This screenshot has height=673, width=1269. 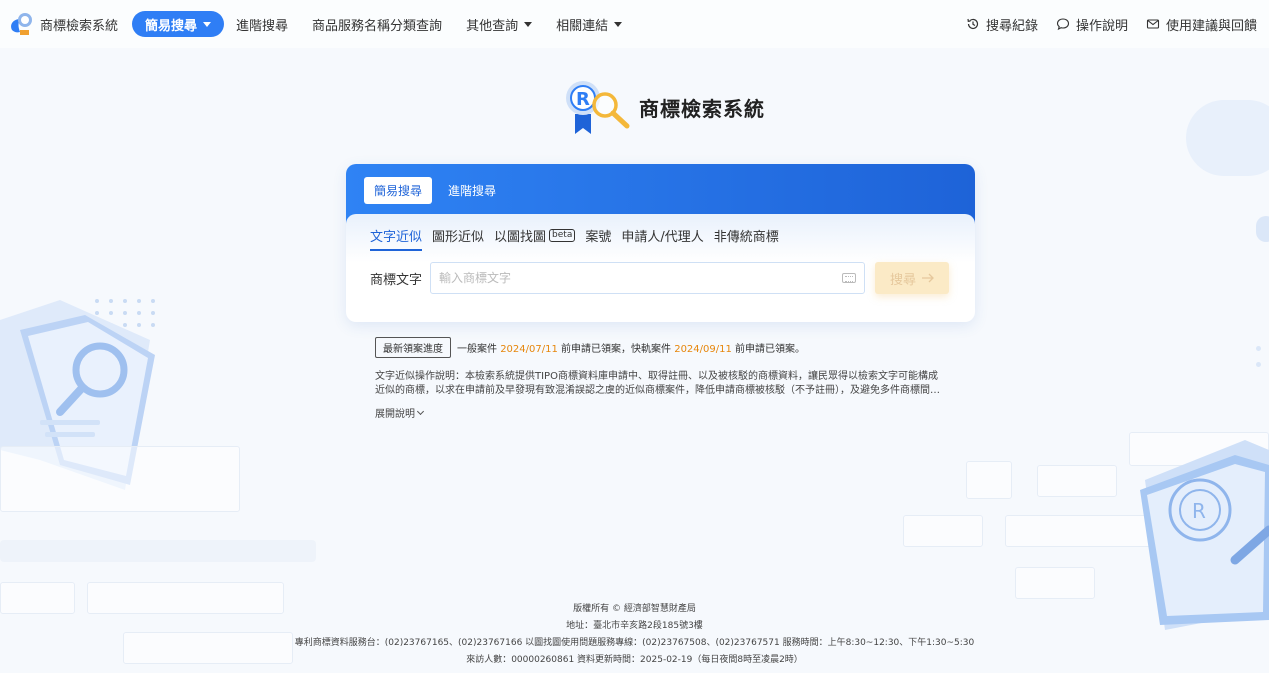 I want to click on subtab-label: 非傳統商標, so click(x=746, y=237).